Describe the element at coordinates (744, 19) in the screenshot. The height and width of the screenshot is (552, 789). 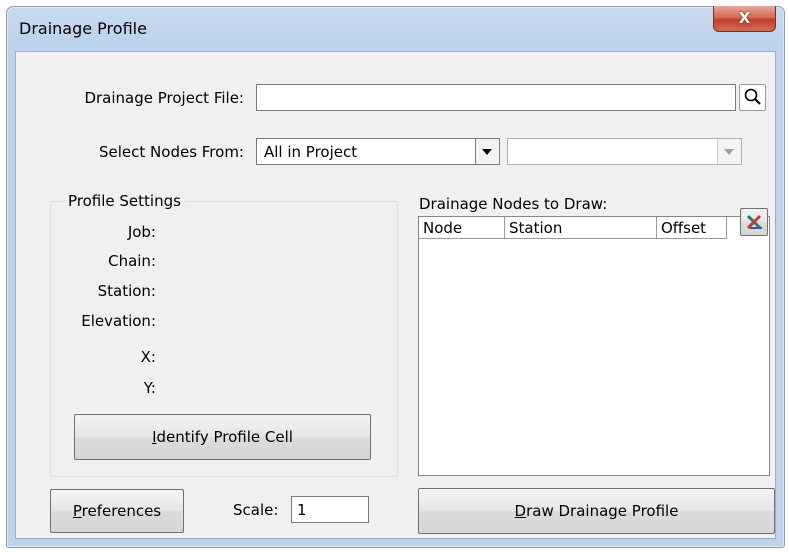
I see `close-button: X` at that location.